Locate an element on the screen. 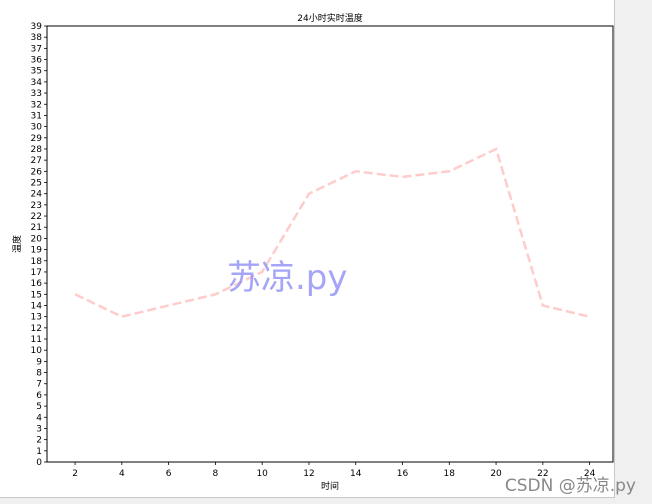 This screenshot has height=504, width=652. watermark-center: 苏凉.py is located at coordinates (287, 278).